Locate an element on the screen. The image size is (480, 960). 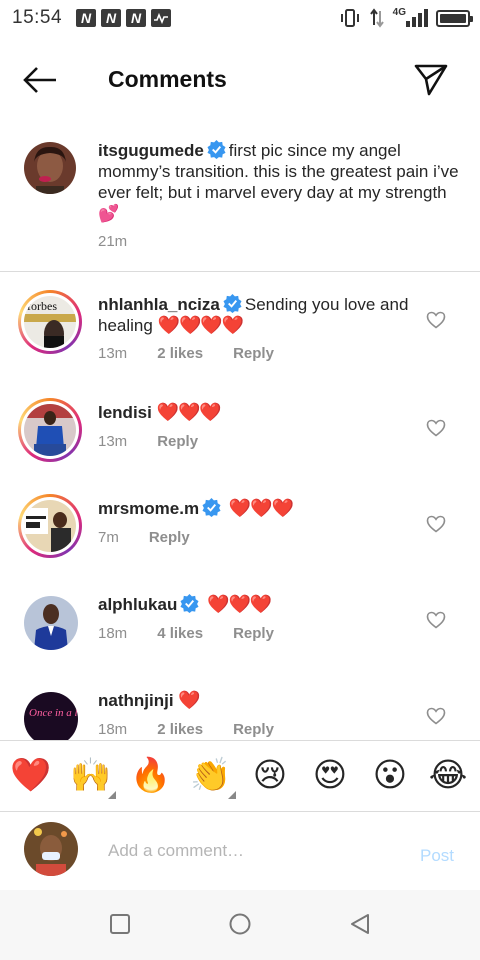
home-icon is located at coordinates (240, 924).